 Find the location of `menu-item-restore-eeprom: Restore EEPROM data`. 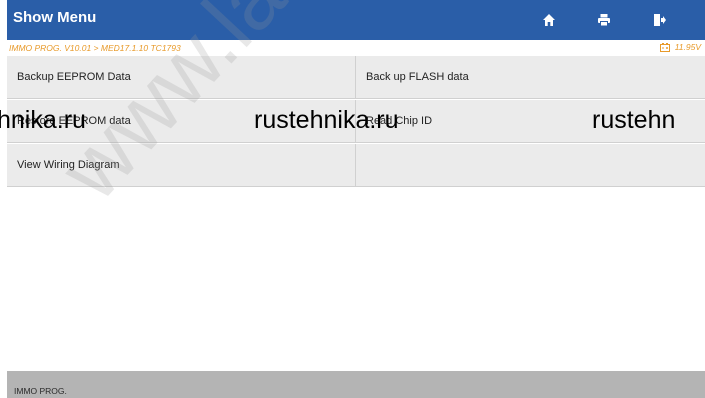

menu-item-restore-eeprom: Restore EEPROM data is located at coordinates (182, 121).